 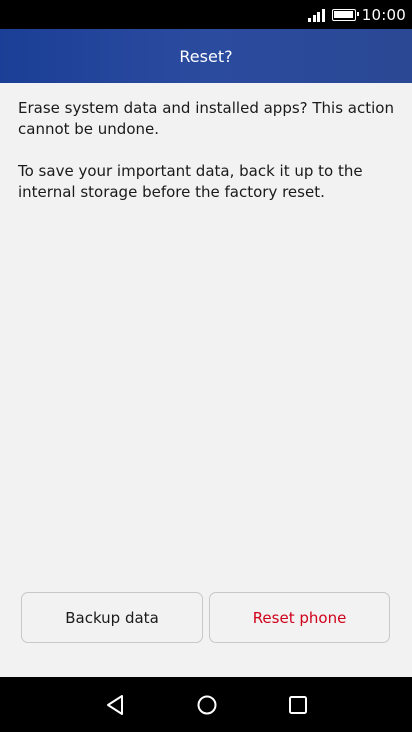 What do you see at coordinates (298, 705) in the screenshot?
I see `recents-icon` at bounding box center [298, 705].